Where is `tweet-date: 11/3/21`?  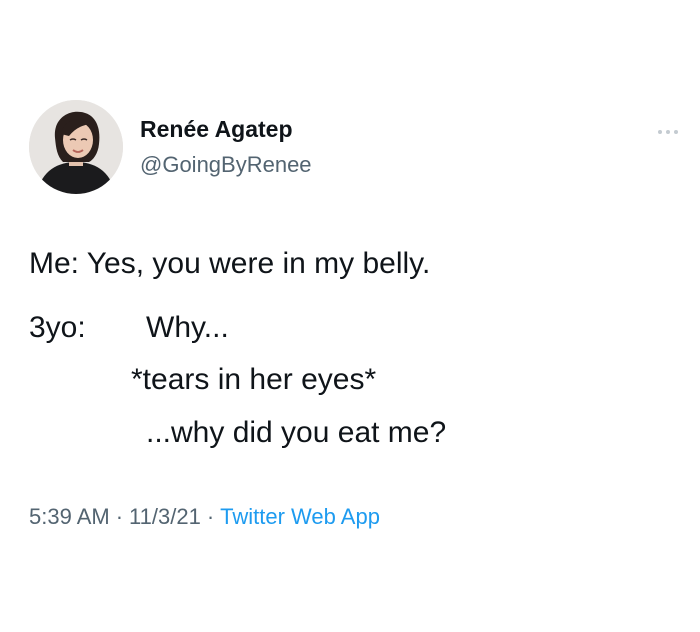 tweet-date: 11/3/21 is located at coordinates (165, 516).